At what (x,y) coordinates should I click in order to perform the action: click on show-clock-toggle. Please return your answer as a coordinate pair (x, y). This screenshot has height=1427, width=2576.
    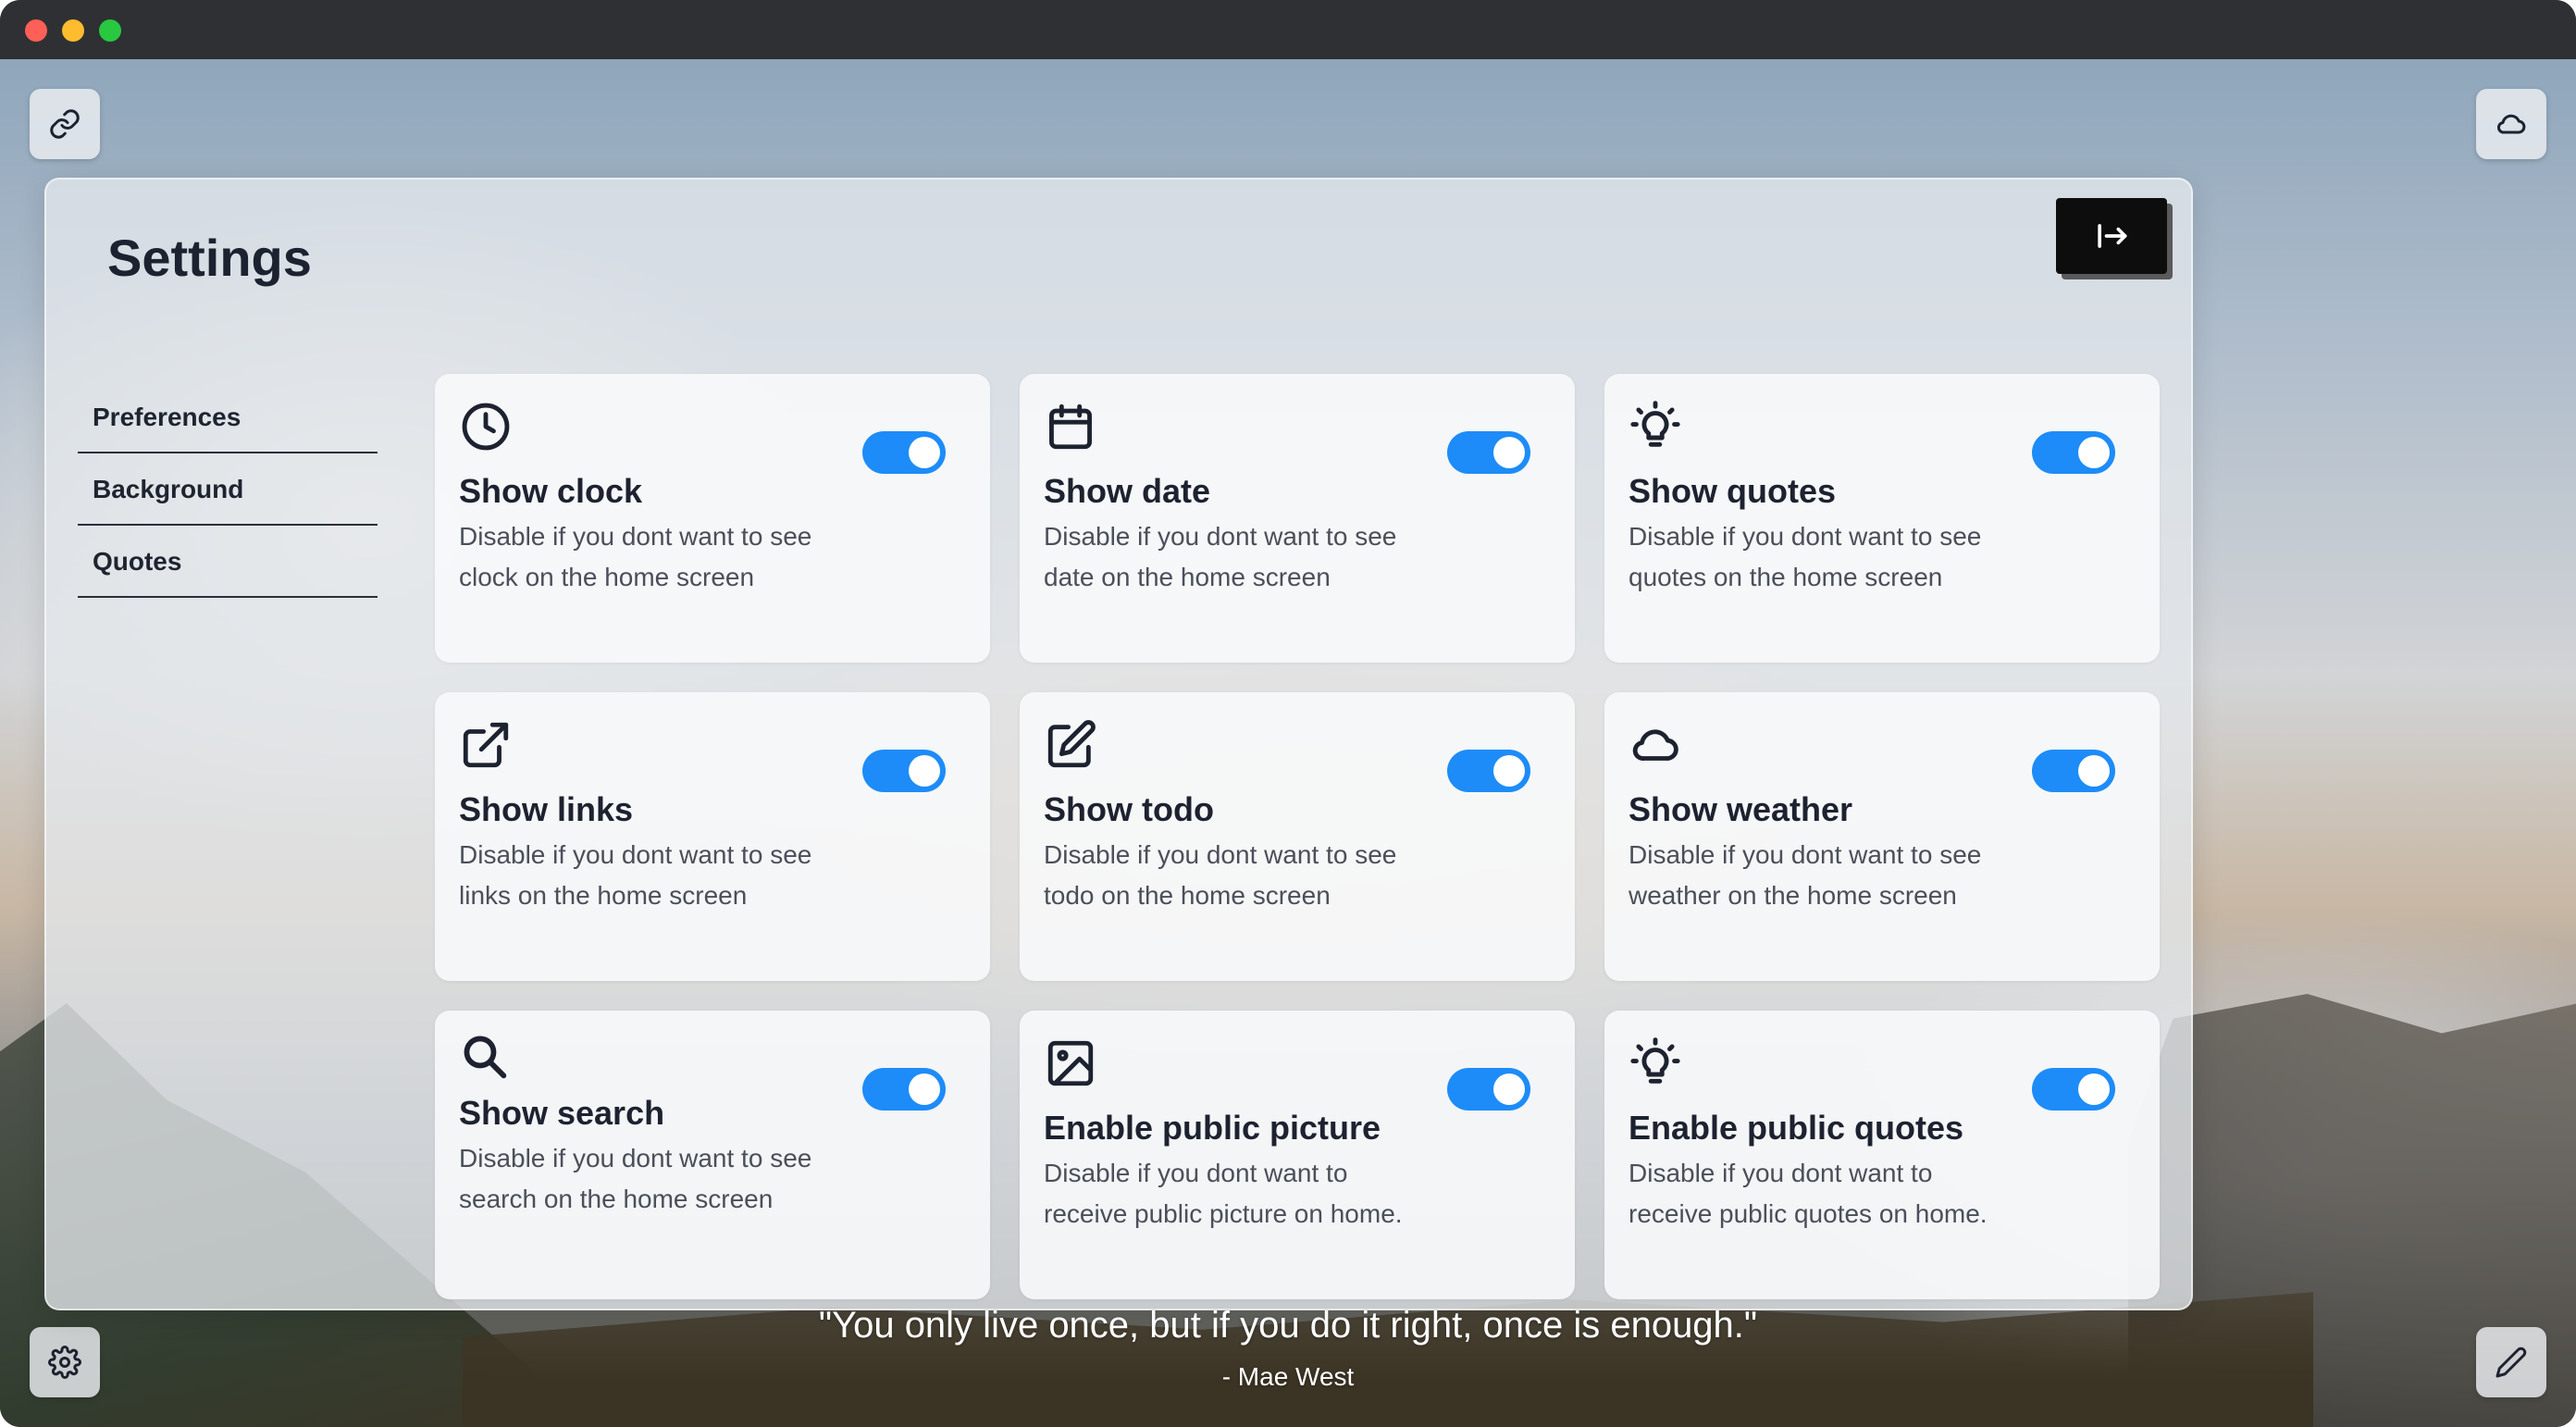
    Looking at the image, I should click on (904, 452).